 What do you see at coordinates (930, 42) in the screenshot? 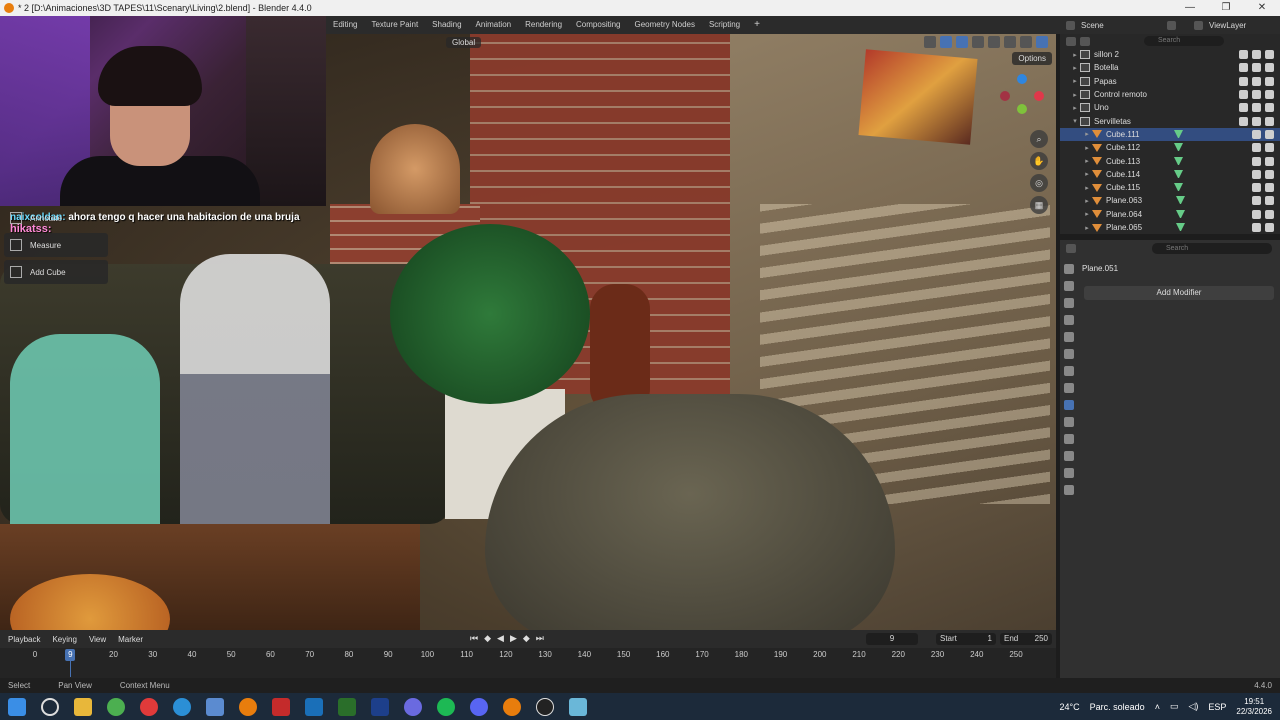
I see `visibility-icon` at bounding box center [930, 42].